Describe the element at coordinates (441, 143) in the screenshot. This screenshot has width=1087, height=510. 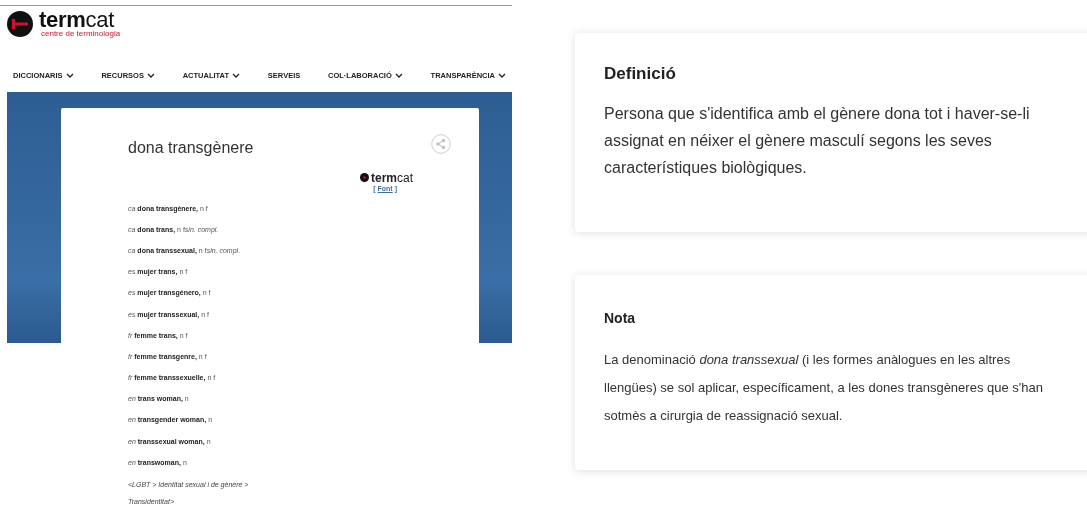
I see `share-icon` at that location.